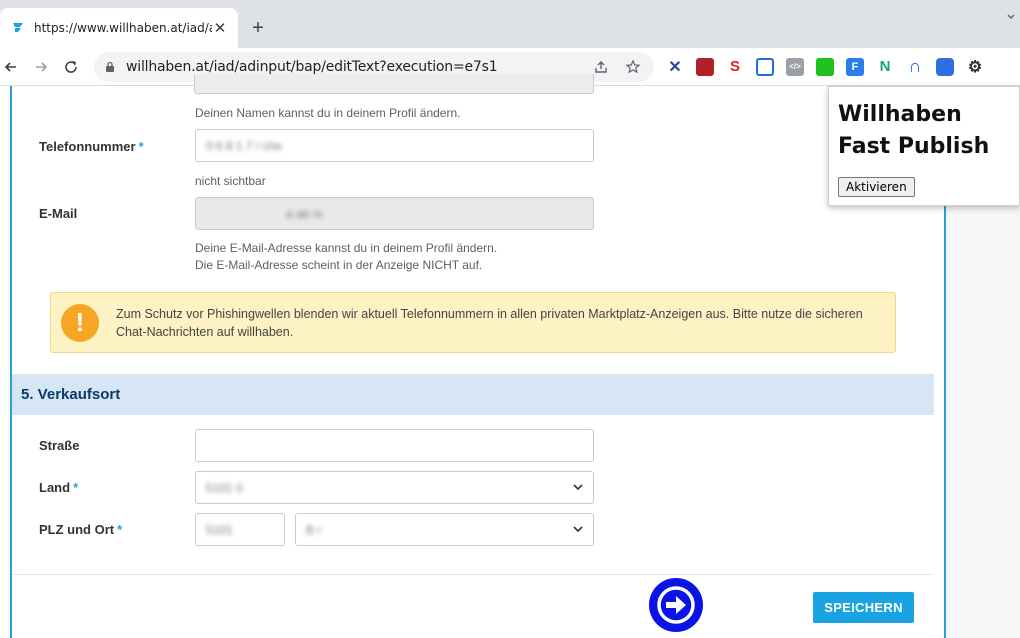  I want to click on extension-blue-check-icon, so click(945, 66).